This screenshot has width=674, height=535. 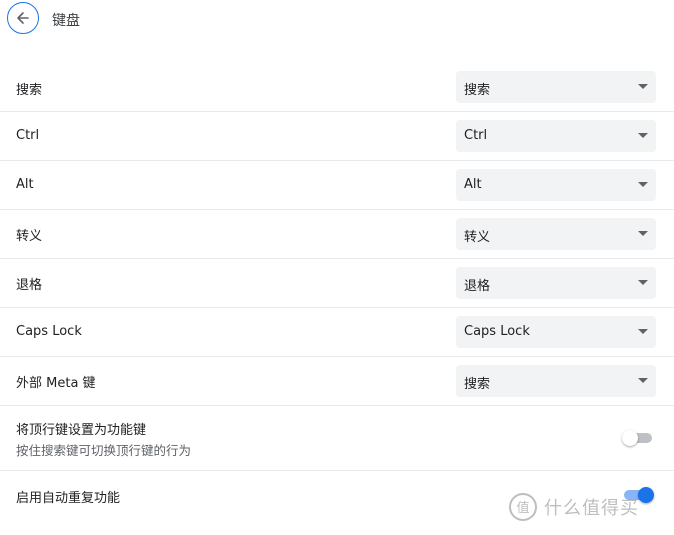 I want to click on smzdm-logo-icon: 值, so click(x=523, y=507).